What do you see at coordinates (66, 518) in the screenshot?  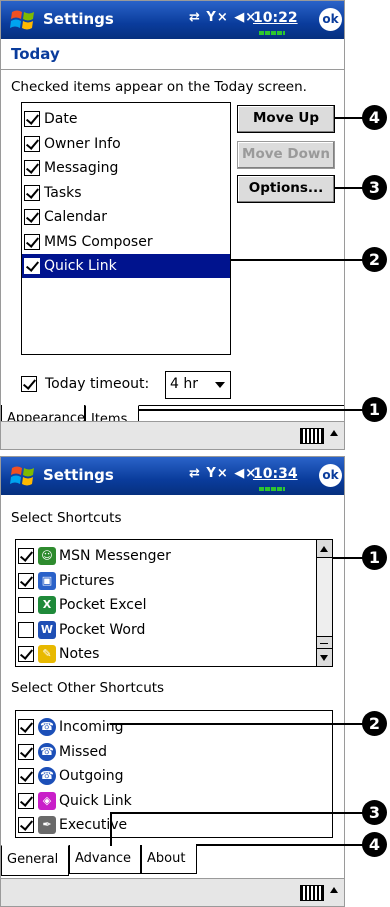 I see `select-shortcuts-label: Select Shortcuts` at bounding box center [66, 518].